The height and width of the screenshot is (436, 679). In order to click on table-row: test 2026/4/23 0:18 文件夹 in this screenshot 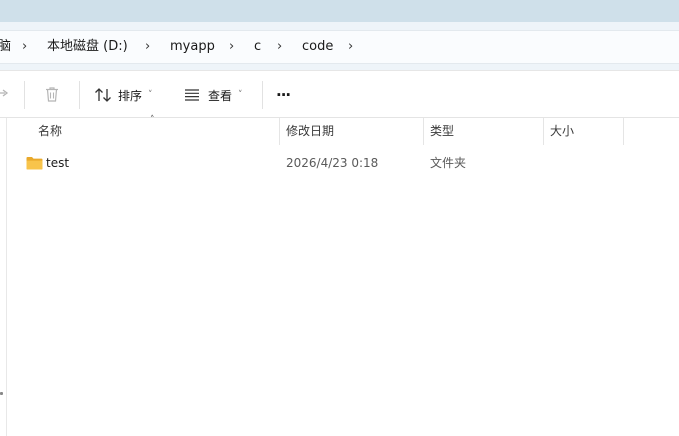, I will do `click(343, 163)`.